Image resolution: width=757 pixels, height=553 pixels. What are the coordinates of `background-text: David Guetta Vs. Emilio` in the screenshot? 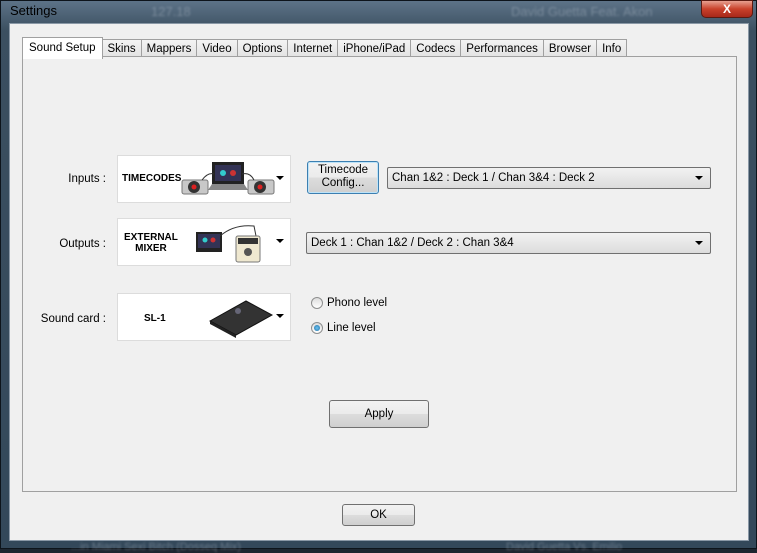 It's located at (564, 547).